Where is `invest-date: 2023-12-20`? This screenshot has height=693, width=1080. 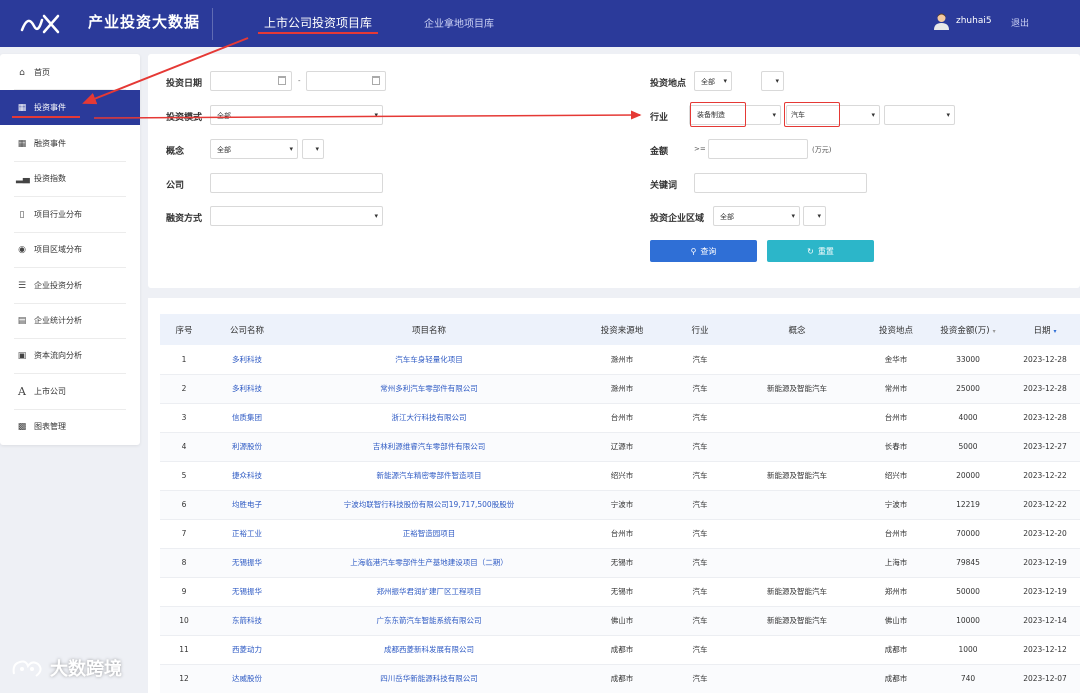 invest-date: 2023-12-20 is located at coordinates (1045, 533).